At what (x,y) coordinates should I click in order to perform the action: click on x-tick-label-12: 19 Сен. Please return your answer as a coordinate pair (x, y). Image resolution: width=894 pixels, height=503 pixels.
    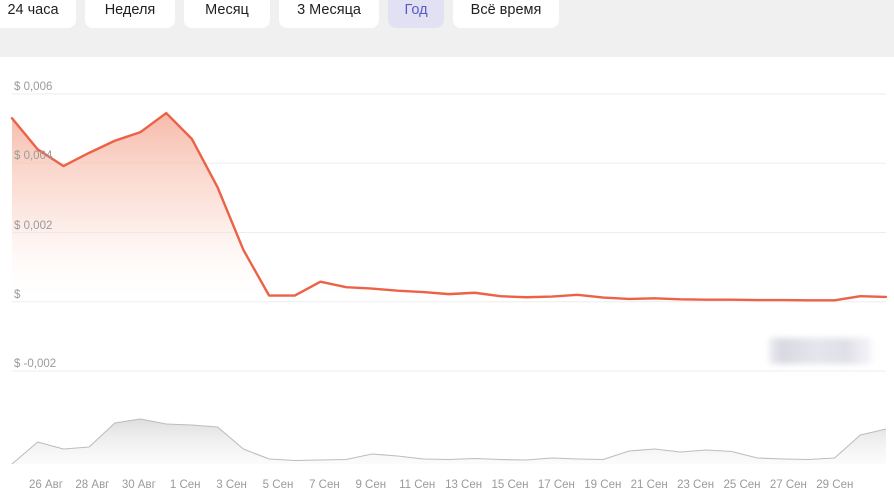
    Looking at the image, I should click on (603, 485).